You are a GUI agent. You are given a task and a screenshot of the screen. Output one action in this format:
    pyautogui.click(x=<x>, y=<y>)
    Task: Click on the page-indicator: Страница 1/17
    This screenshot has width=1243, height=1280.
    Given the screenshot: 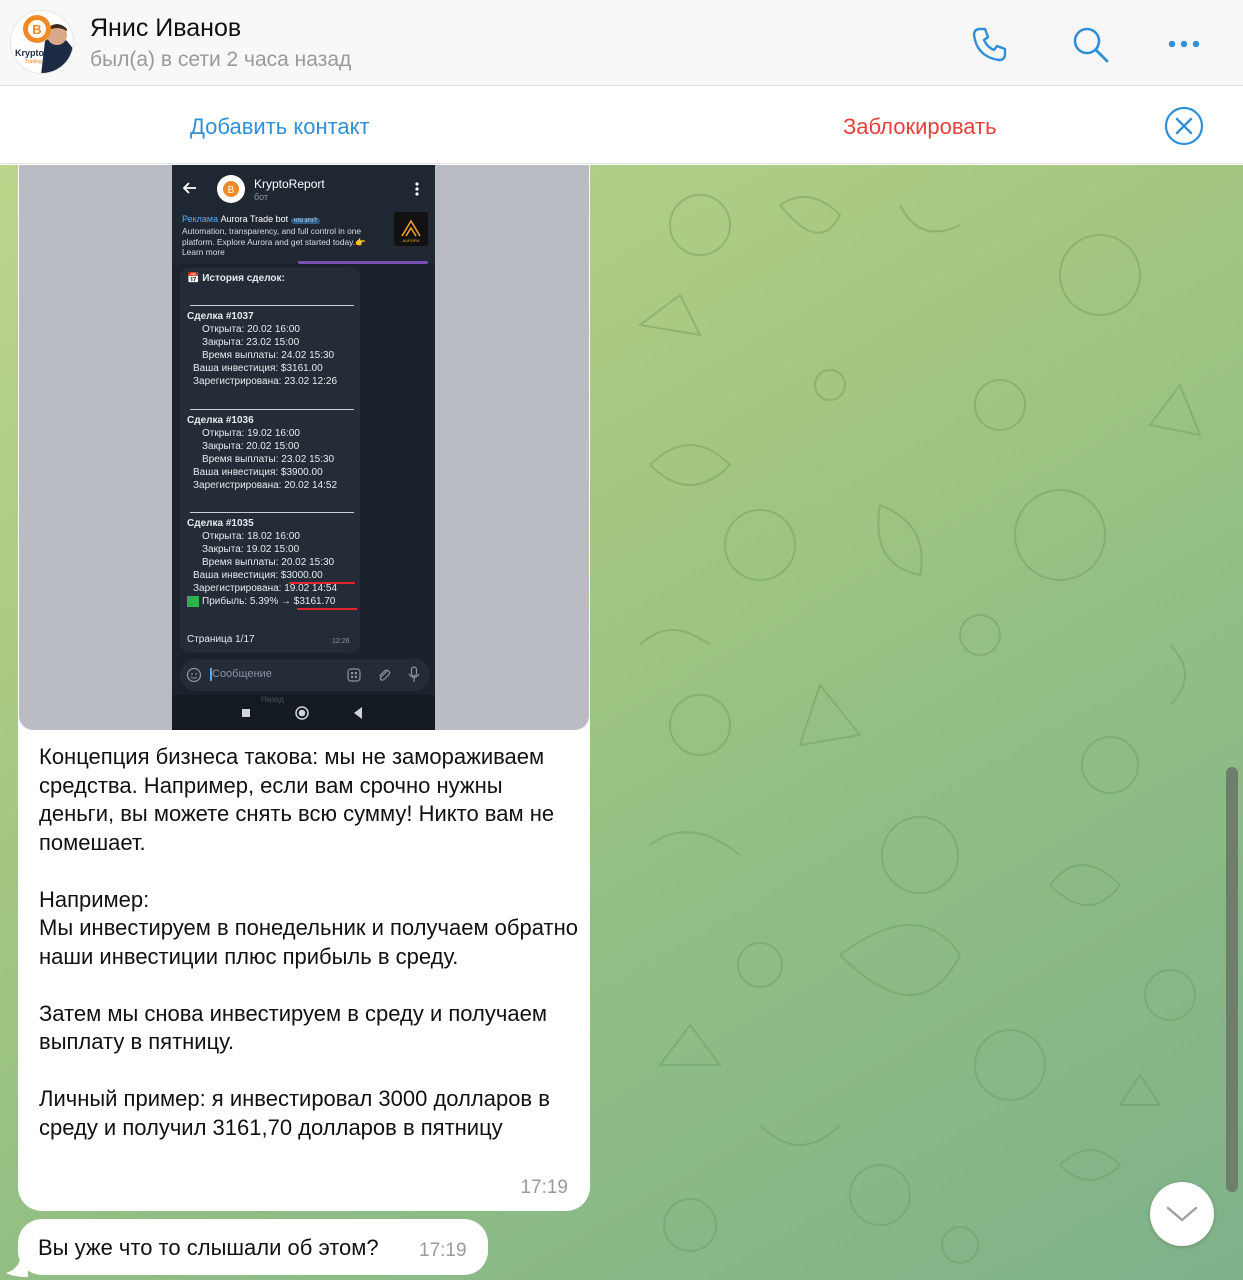 What is the action you would take?
    pyautogui.click(x=221, y=639)
    